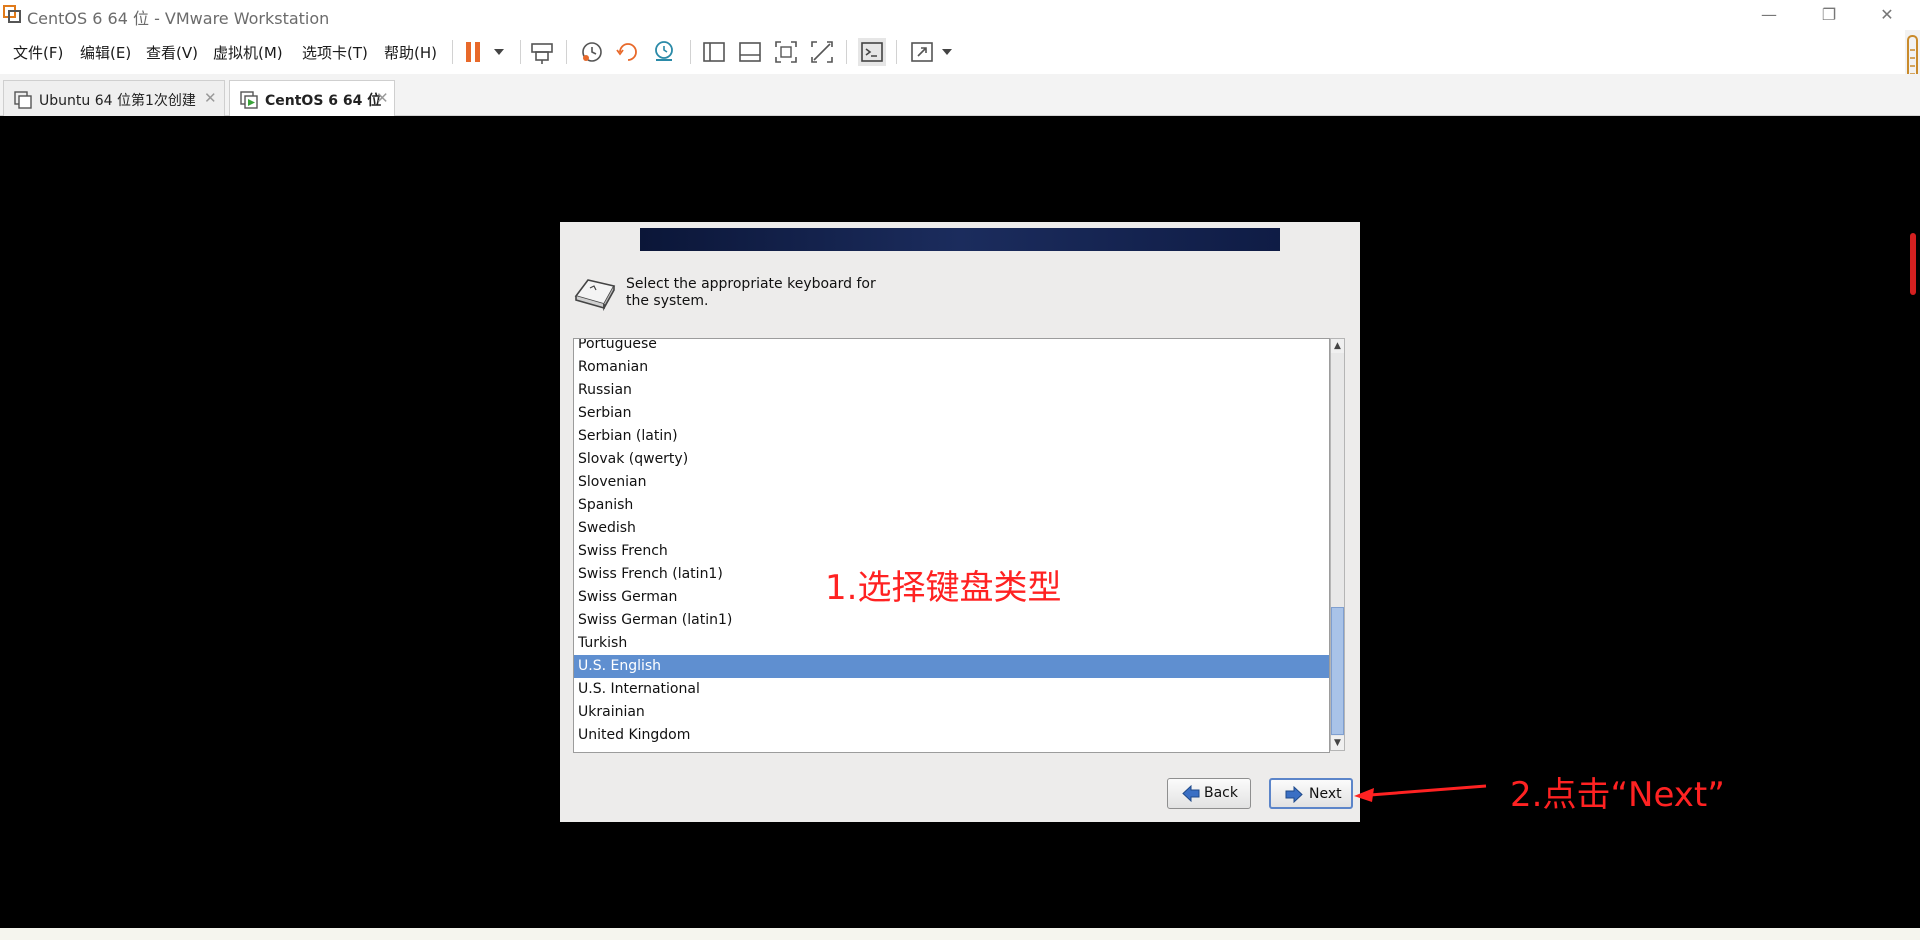  Describe the element at coordinates (1337, 544) in the screenshot. I see `keyboard-list-scrollbar: ▲ ▼` at that location.